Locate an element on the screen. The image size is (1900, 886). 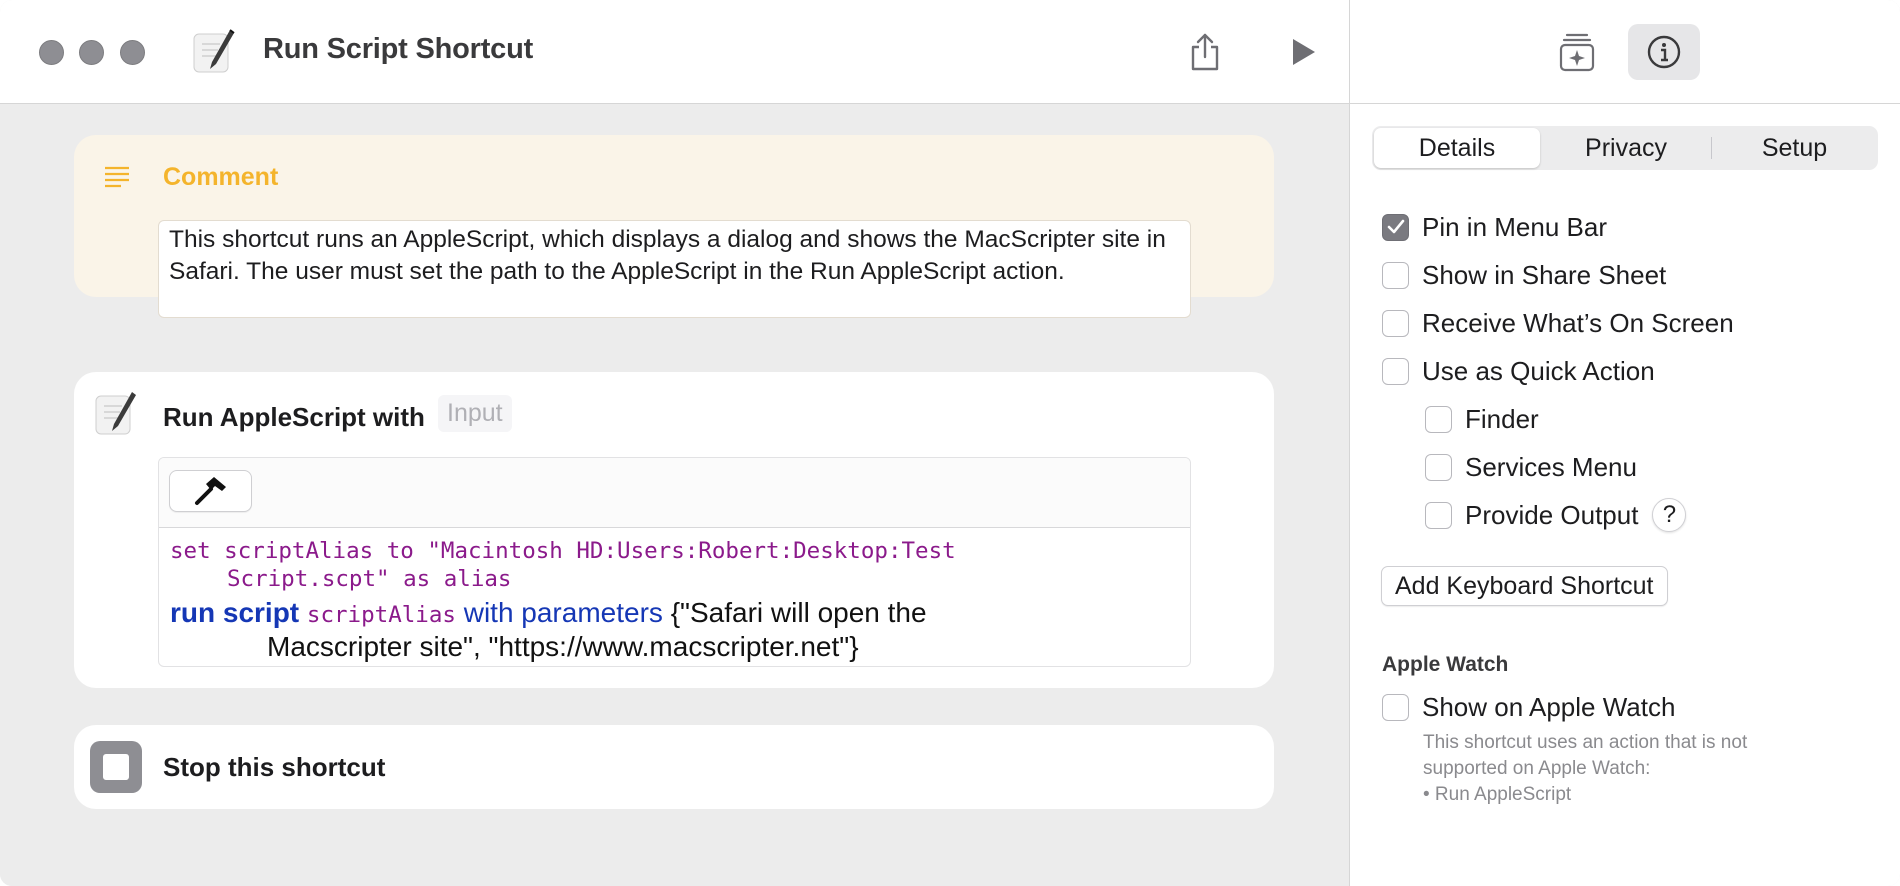
option-label: Provide Output is located at coordinates (1552, 514).